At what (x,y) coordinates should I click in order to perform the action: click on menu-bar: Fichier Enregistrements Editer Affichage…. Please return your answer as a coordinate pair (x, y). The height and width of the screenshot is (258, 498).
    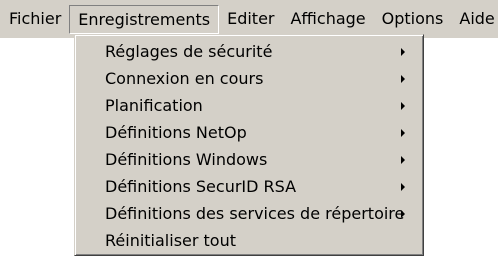
    Looking at the image, I should click on (249, 19).